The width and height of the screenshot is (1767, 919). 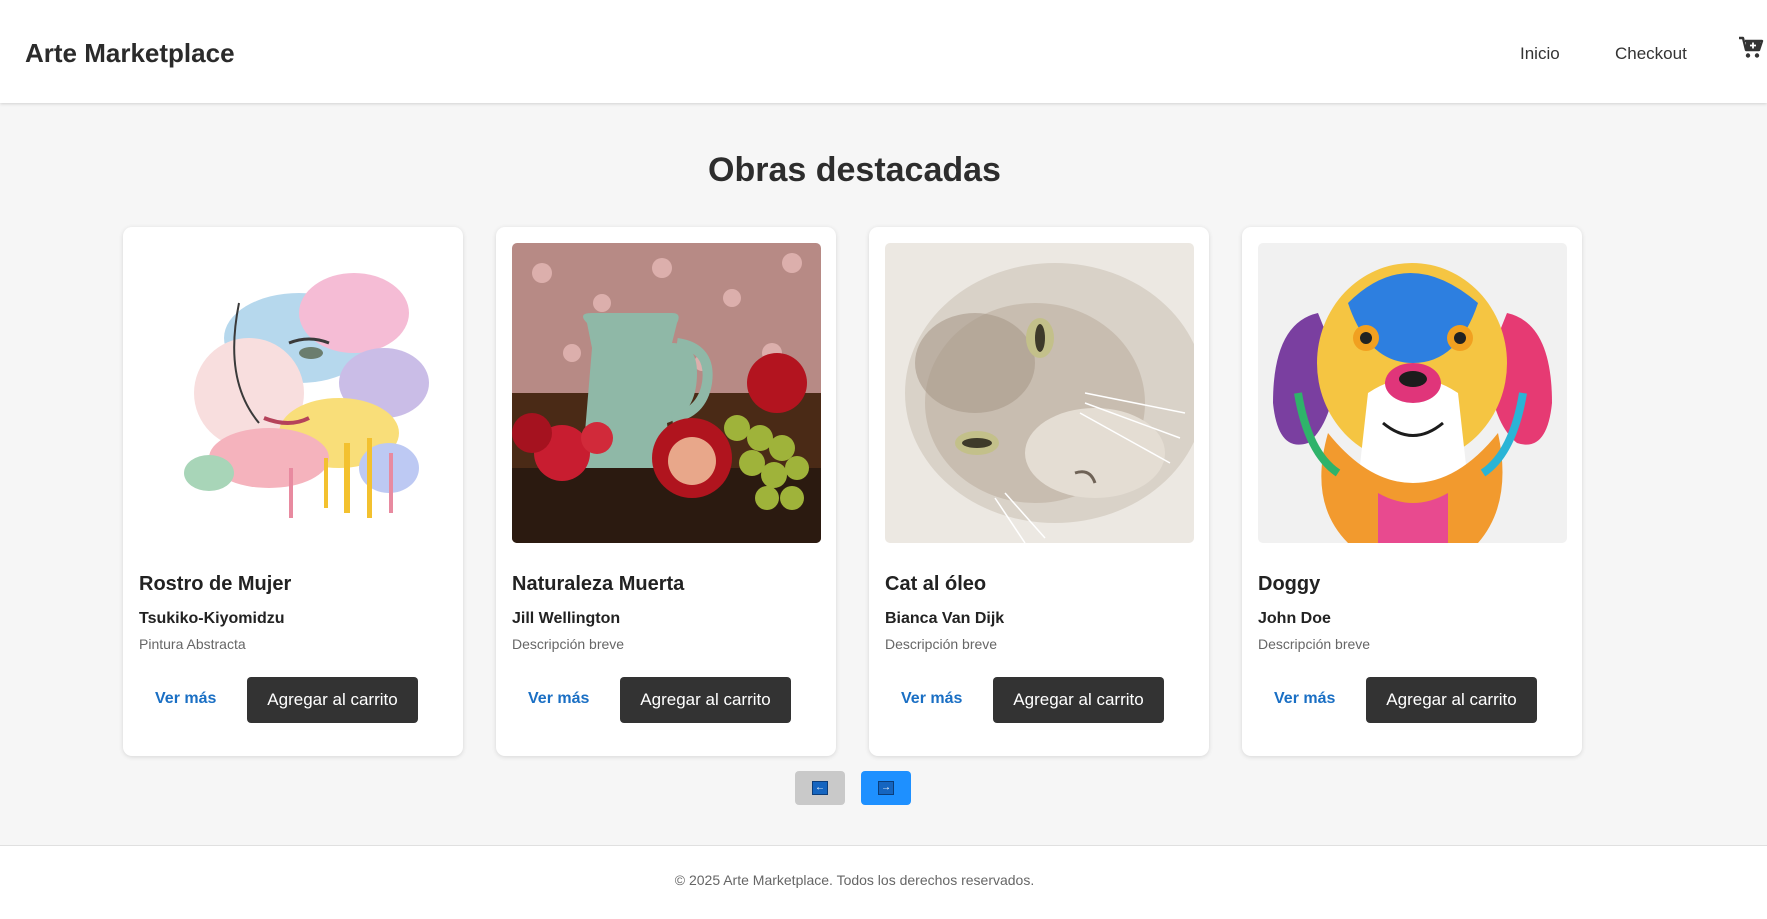 I want to click on carousel-next-button: →, so click(x=886, y=788).